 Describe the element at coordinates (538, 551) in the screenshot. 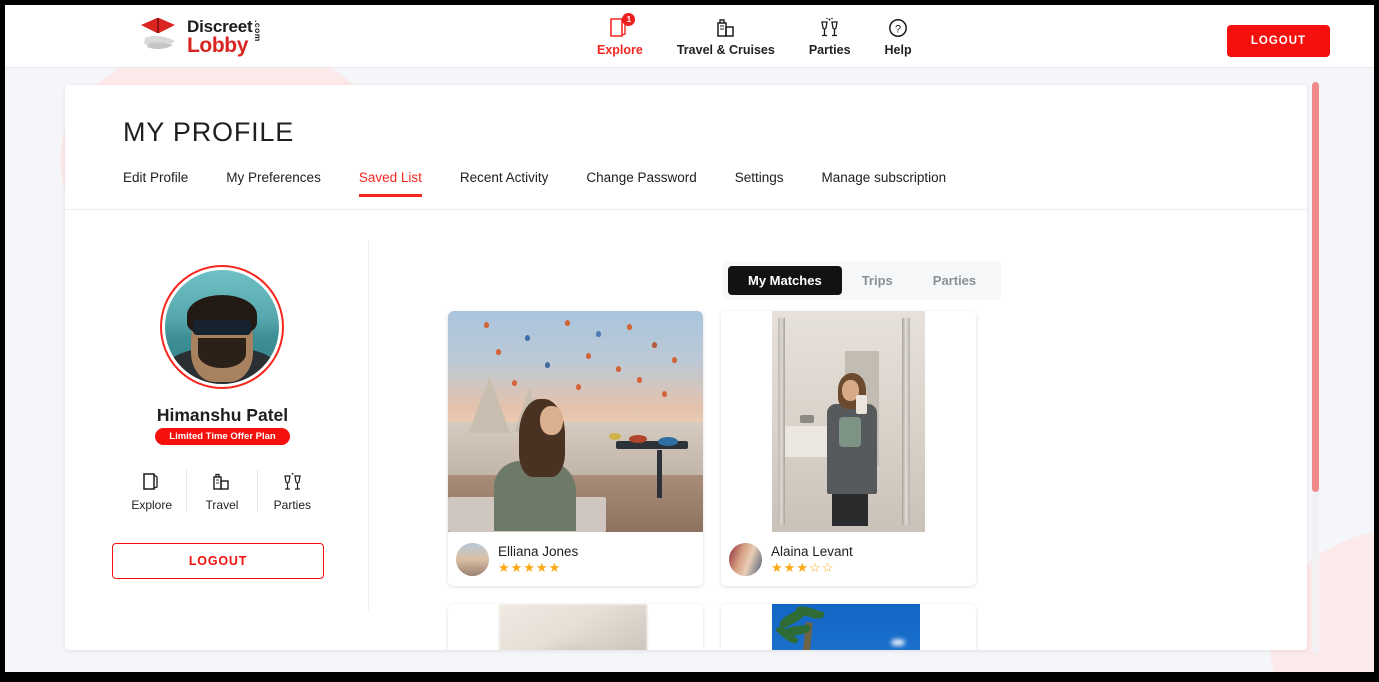

I see `match-card-name: Elliana Jones` at that location.